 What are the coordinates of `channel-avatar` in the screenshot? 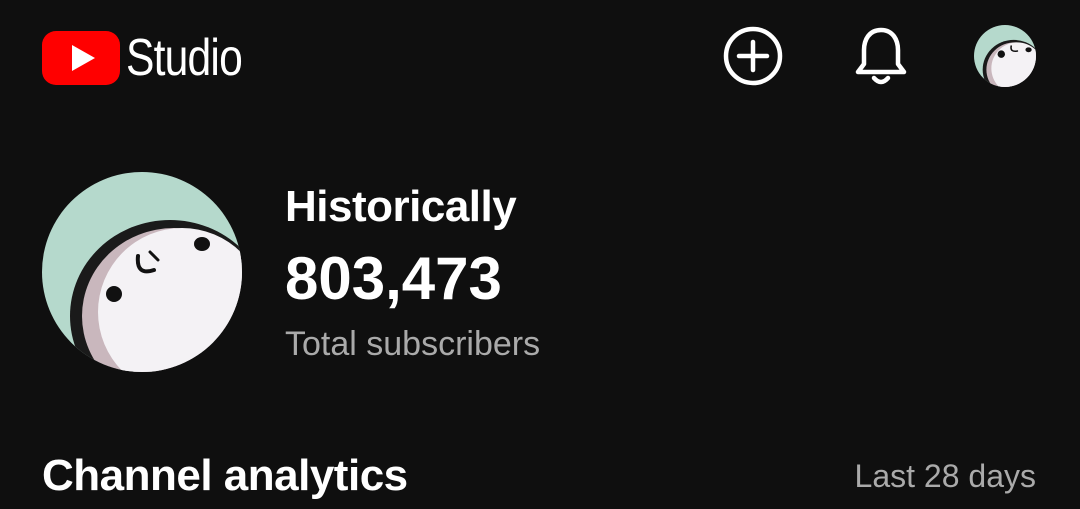 It's located at (142, 272).